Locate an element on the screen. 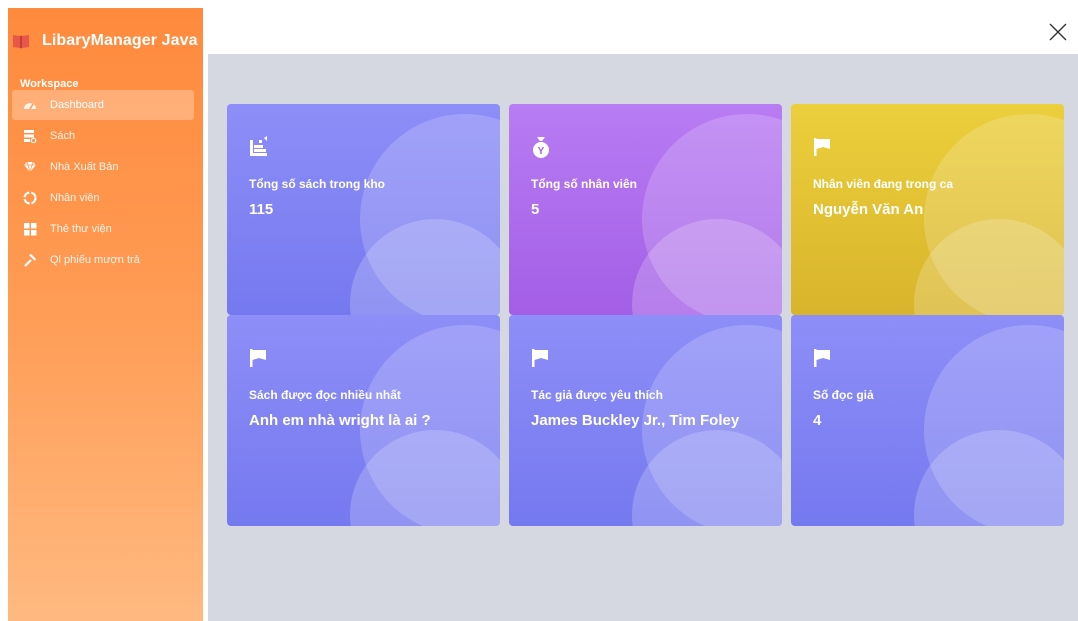  card-label: Tác giả được yêu thích is located at coordinates (597, 395).